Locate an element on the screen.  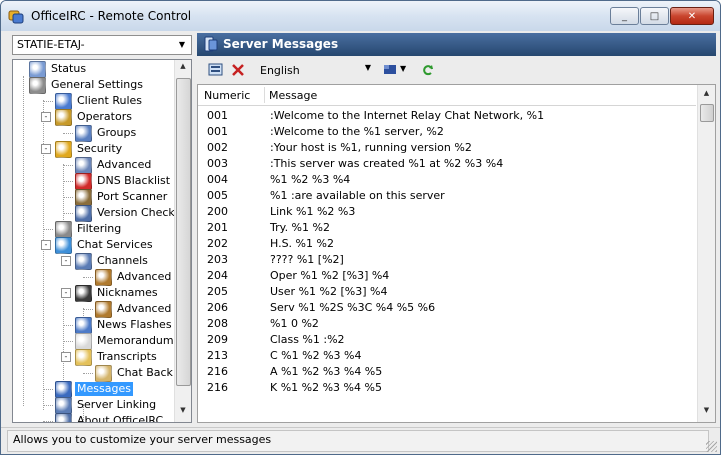
tree-item: Version Check is located at coordinates (125, 213).